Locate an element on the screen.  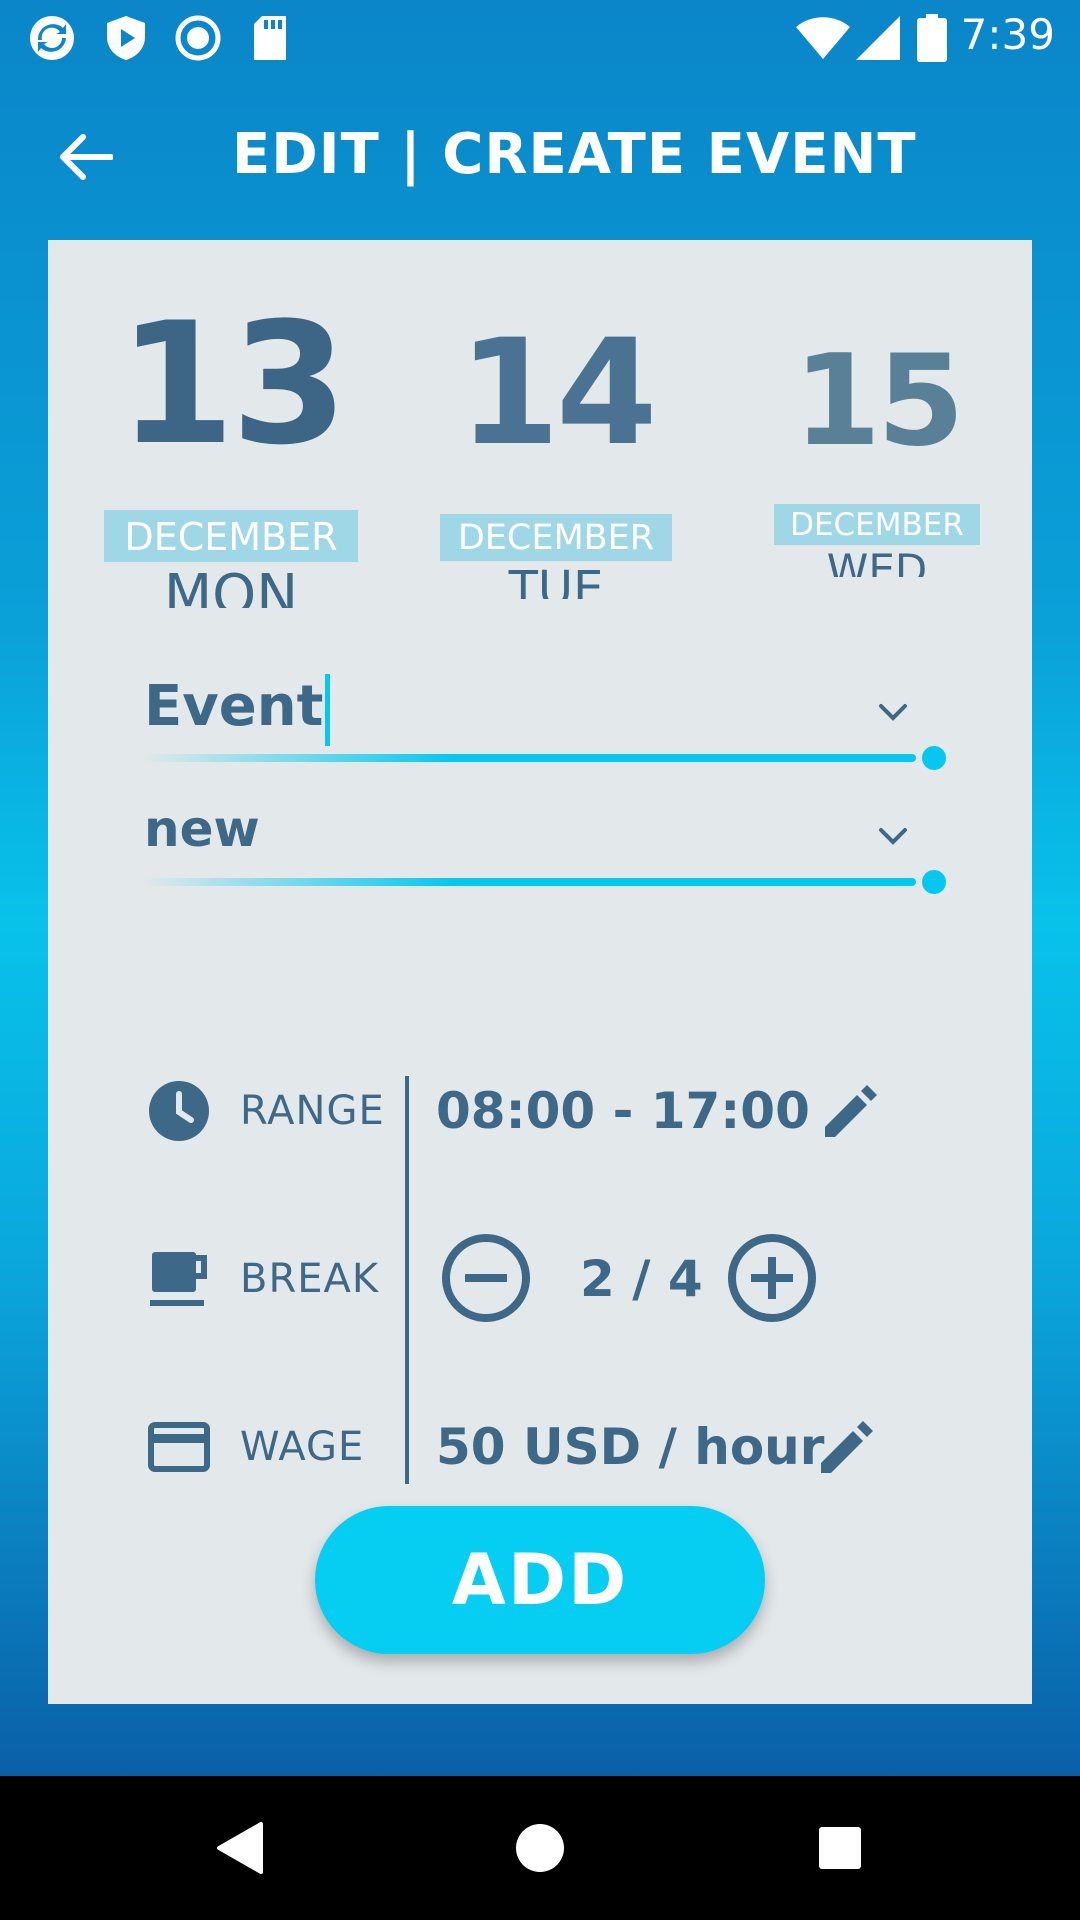
wage-value: 50 USD / hour is located at coordinates (630, 1447).